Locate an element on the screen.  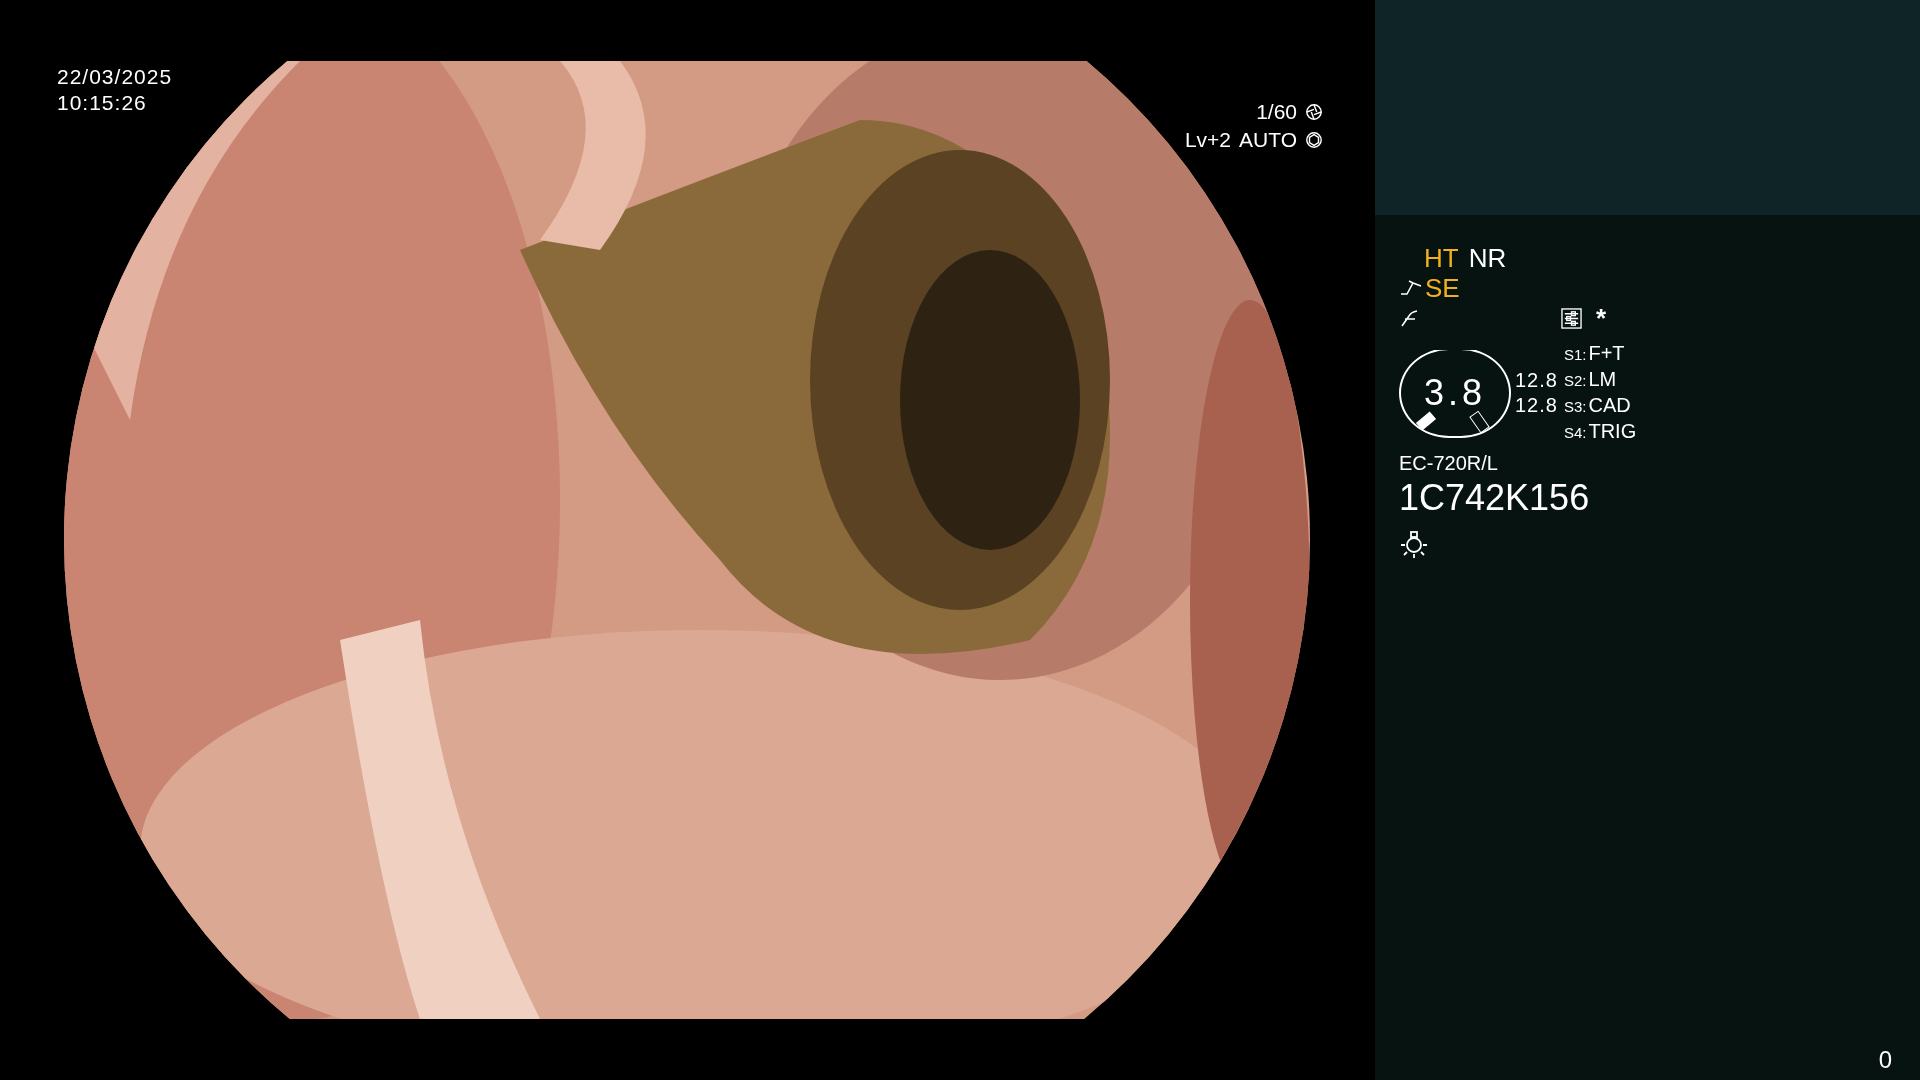
mode-label: NR is located at coordinates (1487, 258).